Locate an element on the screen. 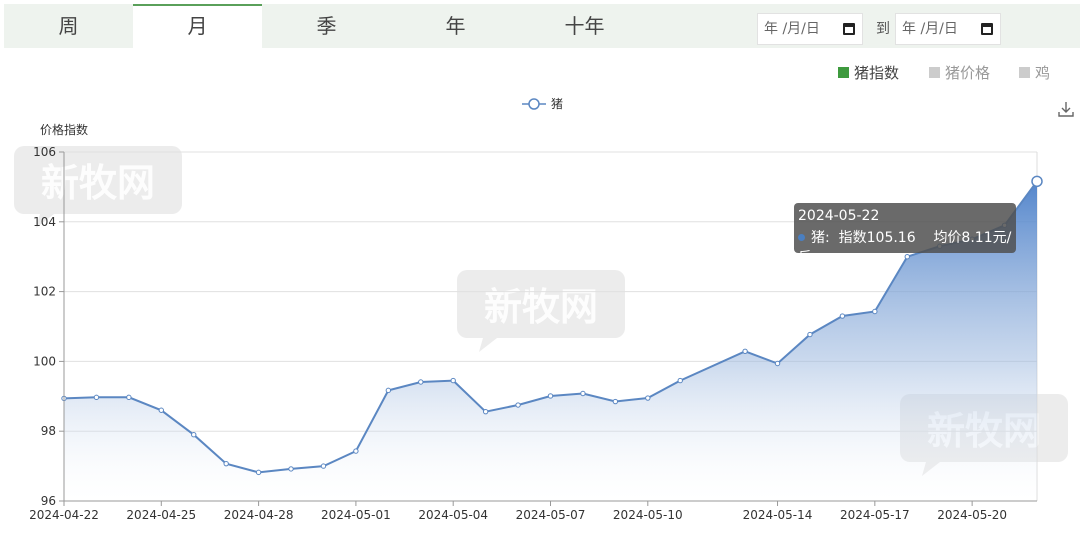  y-tick-label: 106 is located at coordinates (44, 152).